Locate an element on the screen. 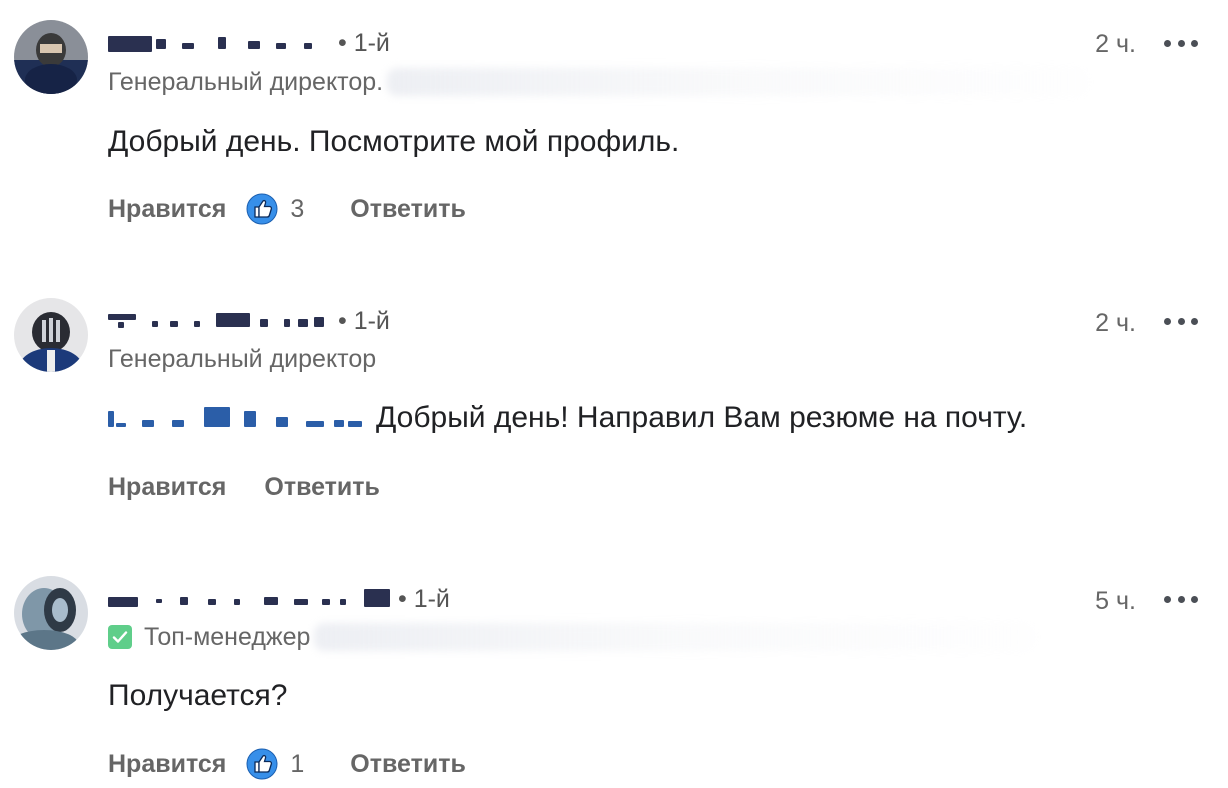 Image resolution: width=1228 pixels, height=788 pixels. author-headline: Топ-менеджер is located at coordinates (571, 637).